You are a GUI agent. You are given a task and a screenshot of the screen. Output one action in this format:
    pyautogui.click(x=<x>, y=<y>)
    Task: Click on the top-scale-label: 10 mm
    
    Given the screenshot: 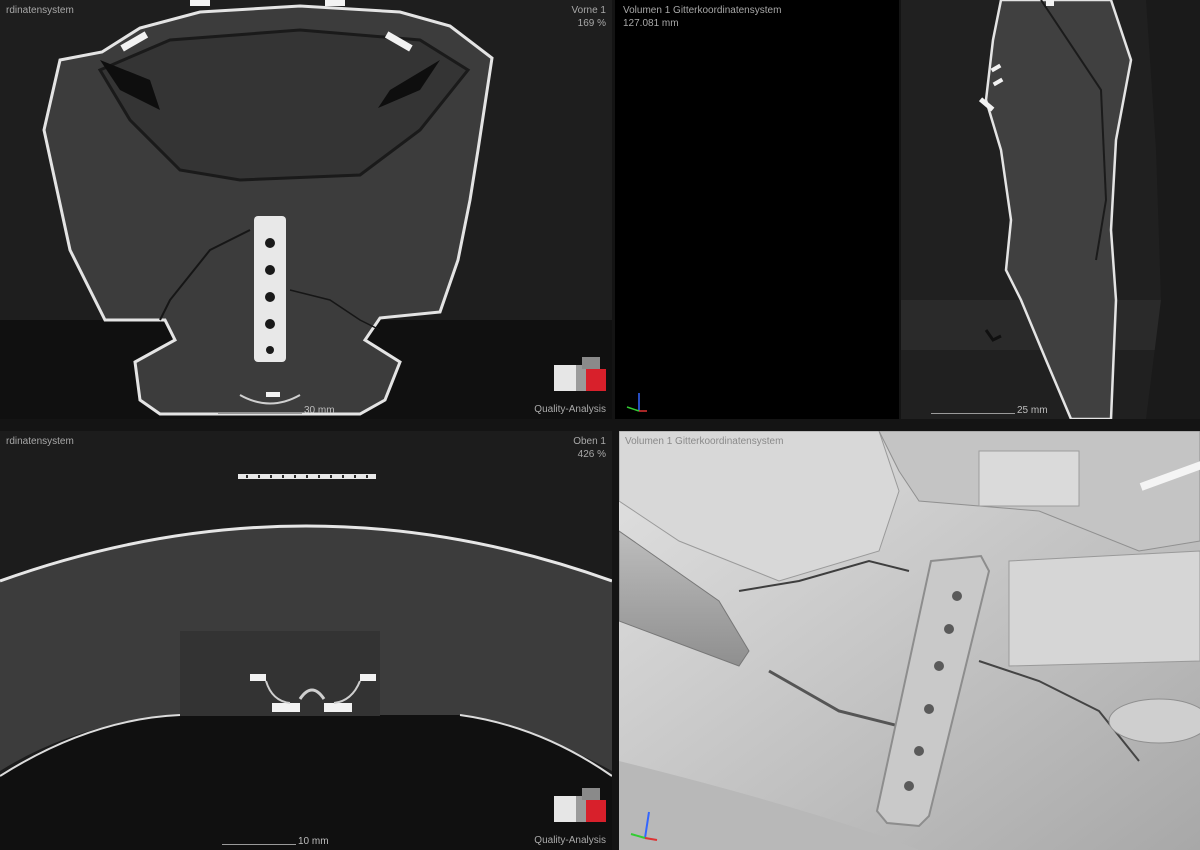 What is the action you would take?
    pyautogui.click(x=313, y=841)
    